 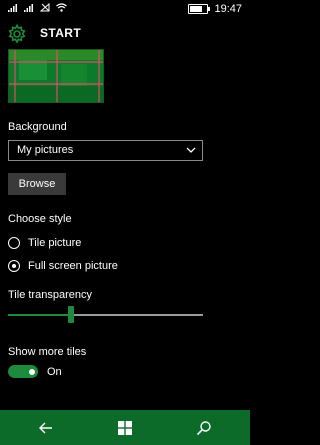 What do you see at coordinates (14, 266) in the screenshot?
I see `radio-full-screen-picture` at bounding box center [14, 266].